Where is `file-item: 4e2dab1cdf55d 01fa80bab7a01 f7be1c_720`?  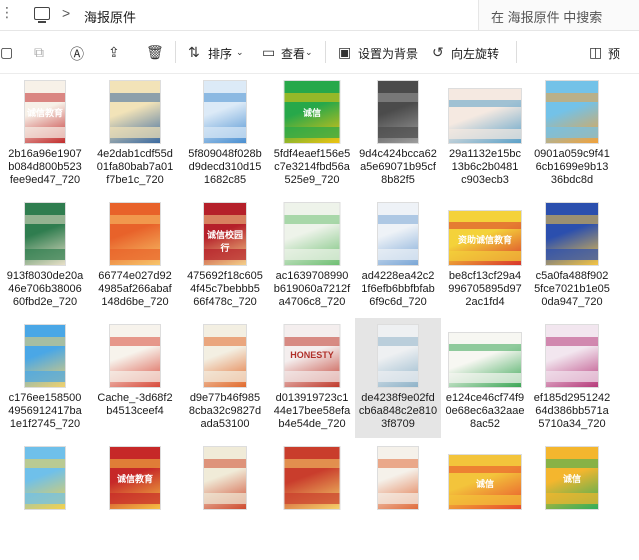
file-item: 4e2dab1cdf55d 01fa80bab7a01 f7be1c_720 is located at coordinates (135, 134).